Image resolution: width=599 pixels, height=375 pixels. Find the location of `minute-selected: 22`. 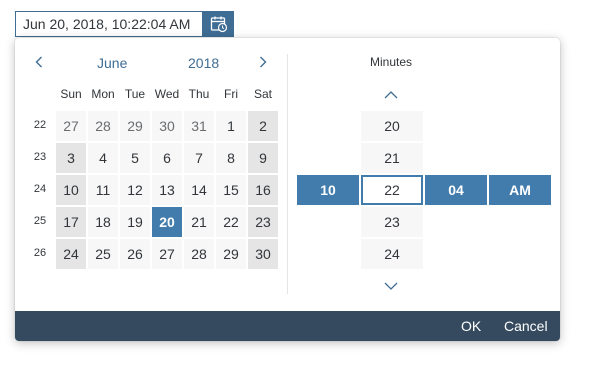

minute-selected: 22 is located at coordinates (392, 190).